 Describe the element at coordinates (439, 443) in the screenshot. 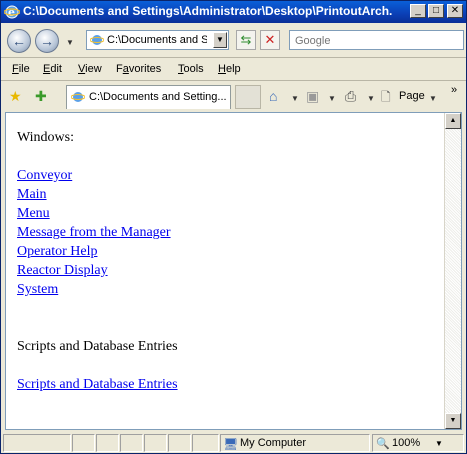

I see `zoom-dropdown-icon: ▼` at that location.